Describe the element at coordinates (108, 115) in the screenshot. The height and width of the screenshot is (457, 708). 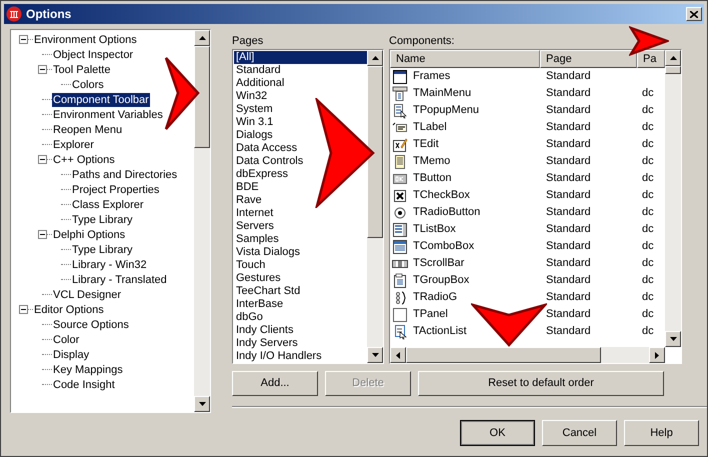
I see `tree-item: Environment Variables` at that location.